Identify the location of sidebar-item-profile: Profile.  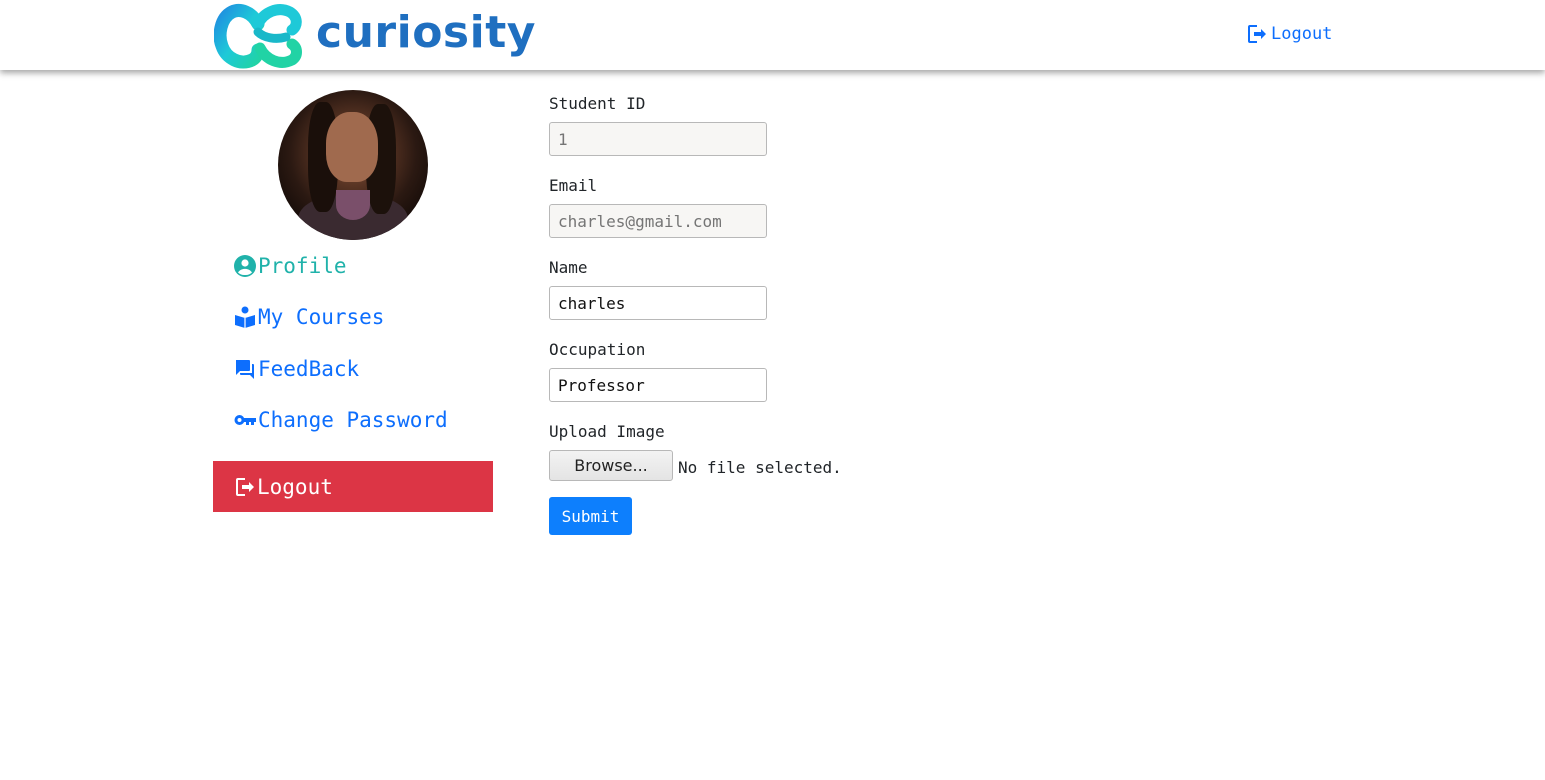
(290, 266).